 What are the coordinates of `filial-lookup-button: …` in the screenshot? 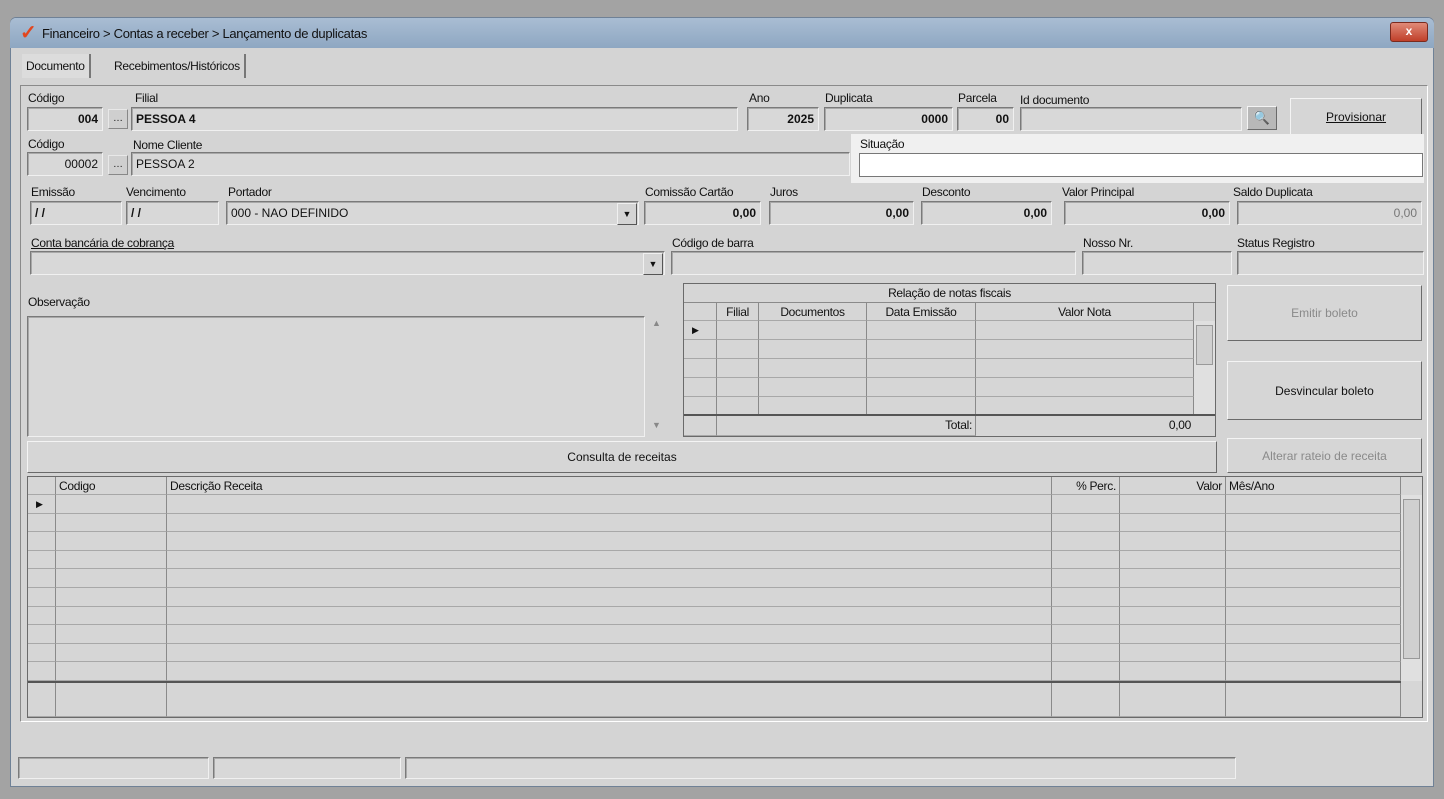 It's located at (118, 119).